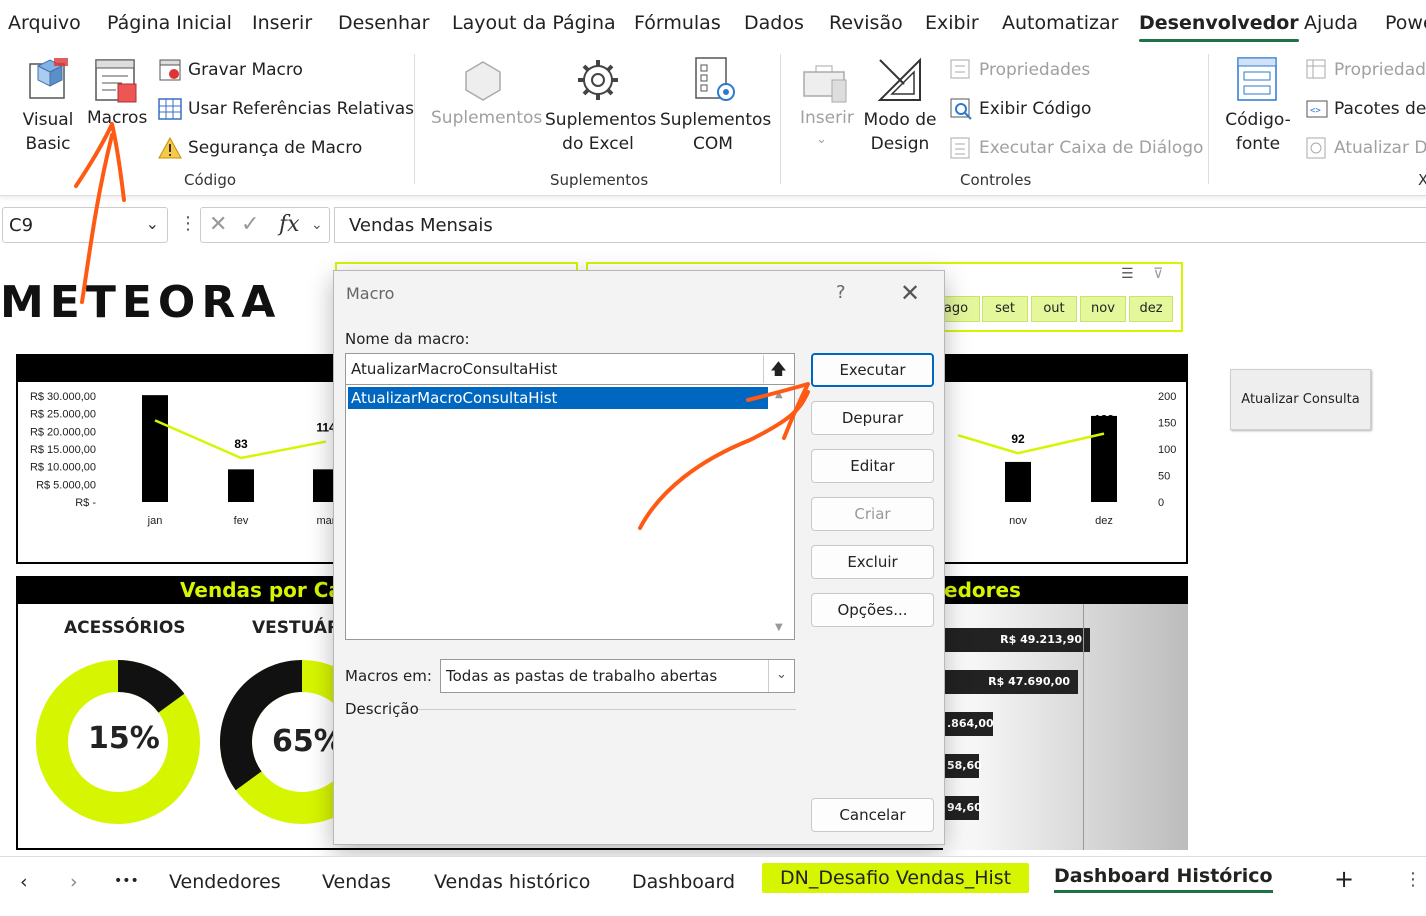  Describe the element at coordinates (225, 882) in the screenshot. I see `tab-vendedores: Vendedores` at that location.